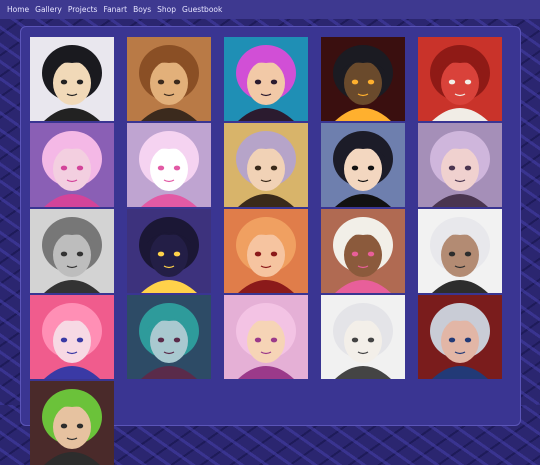 The image size is (540, 465). I want to click on portrait-masked-silver-hair, so click(460, 337).